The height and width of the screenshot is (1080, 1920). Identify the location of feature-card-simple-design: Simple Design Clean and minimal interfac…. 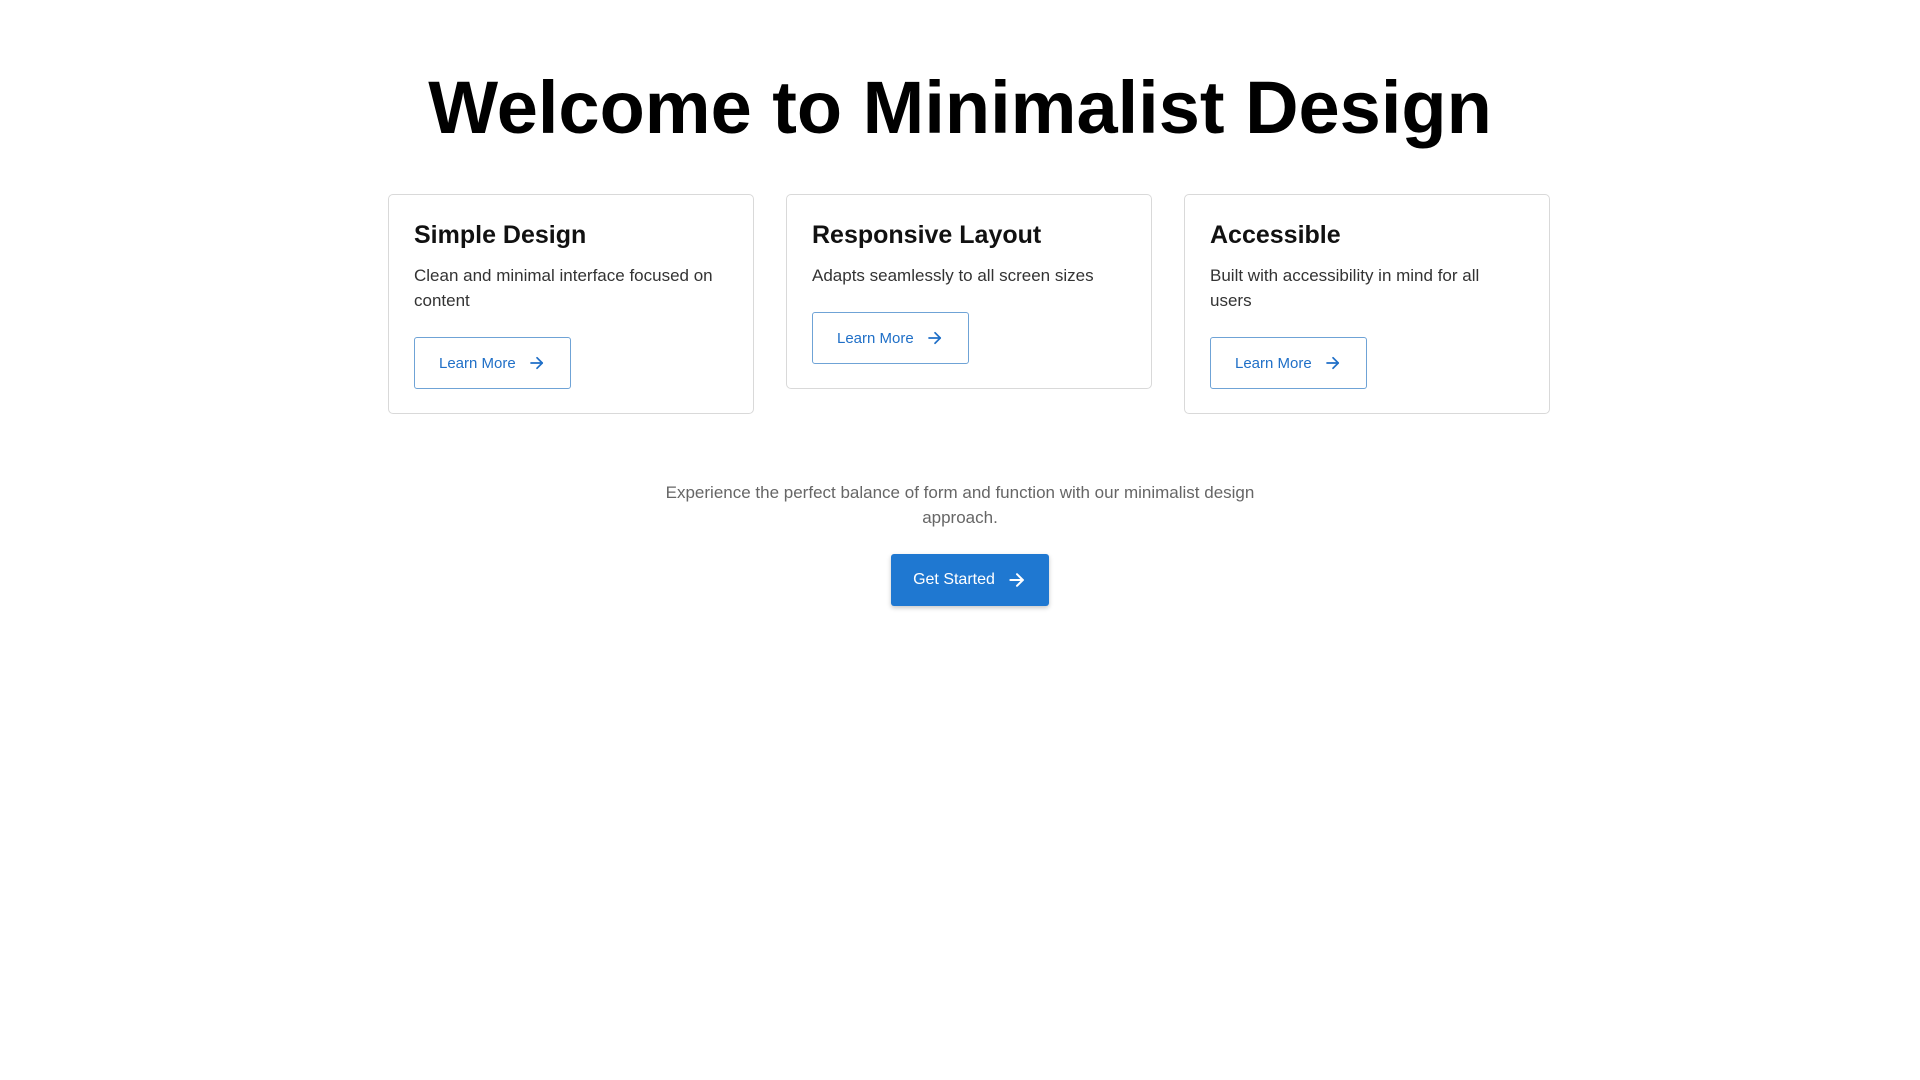
(571, 304).